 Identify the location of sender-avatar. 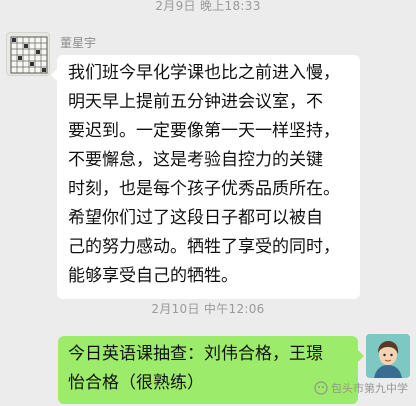
(28, 54).